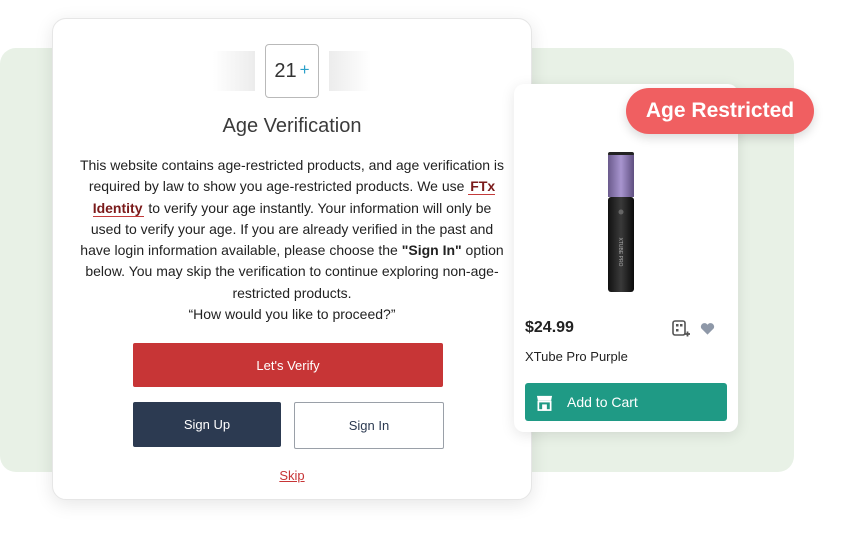 Image resolution: width=856 pixels, height=539 pixels. I want to click on skip-link: Skip, so click(292, 475).